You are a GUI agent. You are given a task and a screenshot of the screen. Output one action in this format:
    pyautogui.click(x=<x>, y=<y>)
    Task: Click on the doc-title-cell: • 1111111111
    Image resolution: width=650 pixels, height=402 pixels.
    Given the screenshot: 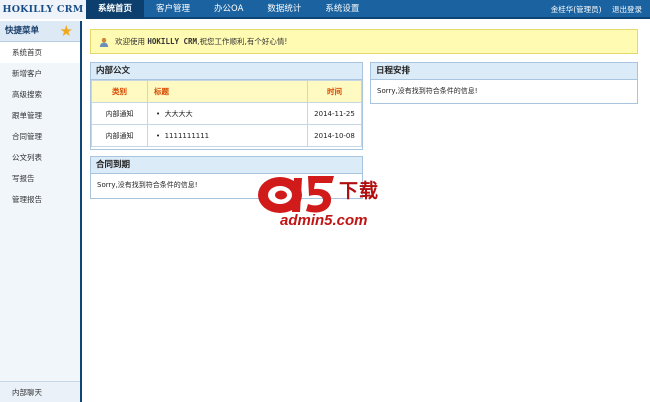 What is the action you would take?
    pyautogui.click(x=227, y=135)
    